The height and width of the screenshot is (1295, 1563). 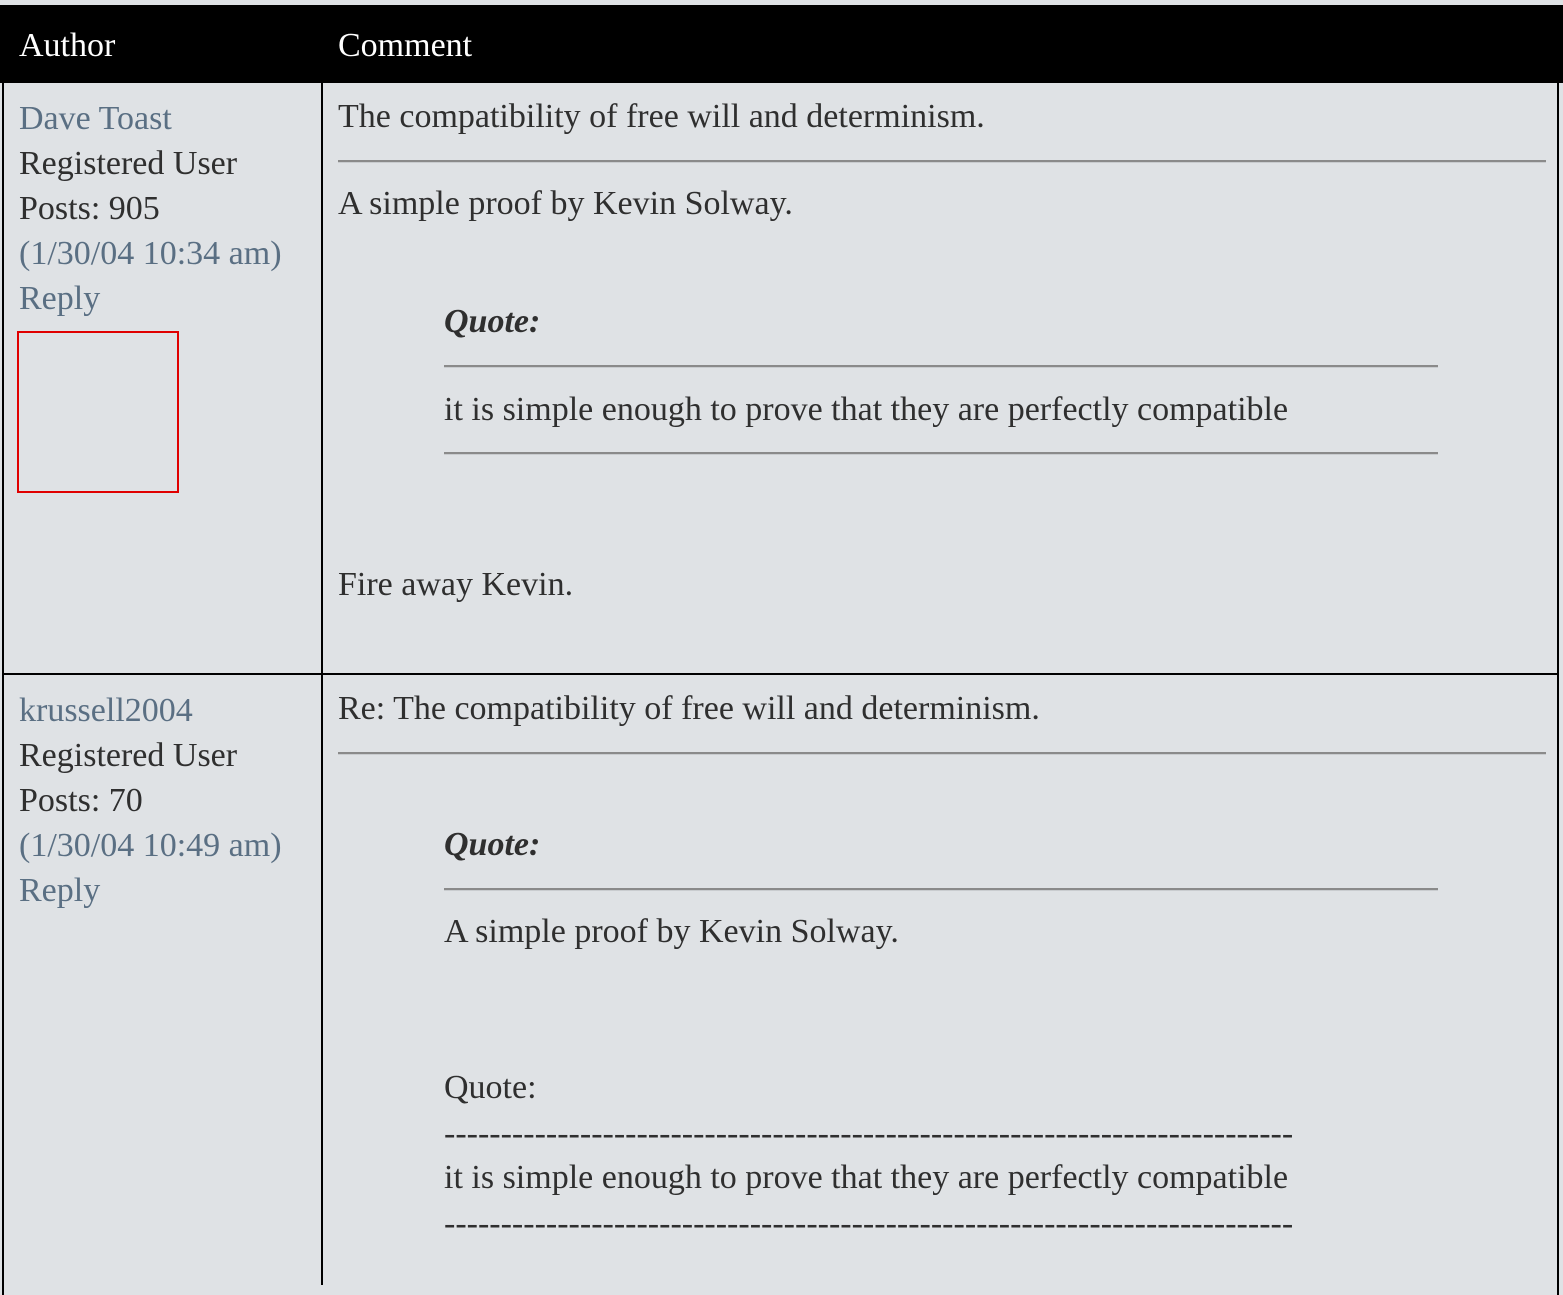 I want to click on author-post-count: Posts: 70, so click(x=81, y=800).